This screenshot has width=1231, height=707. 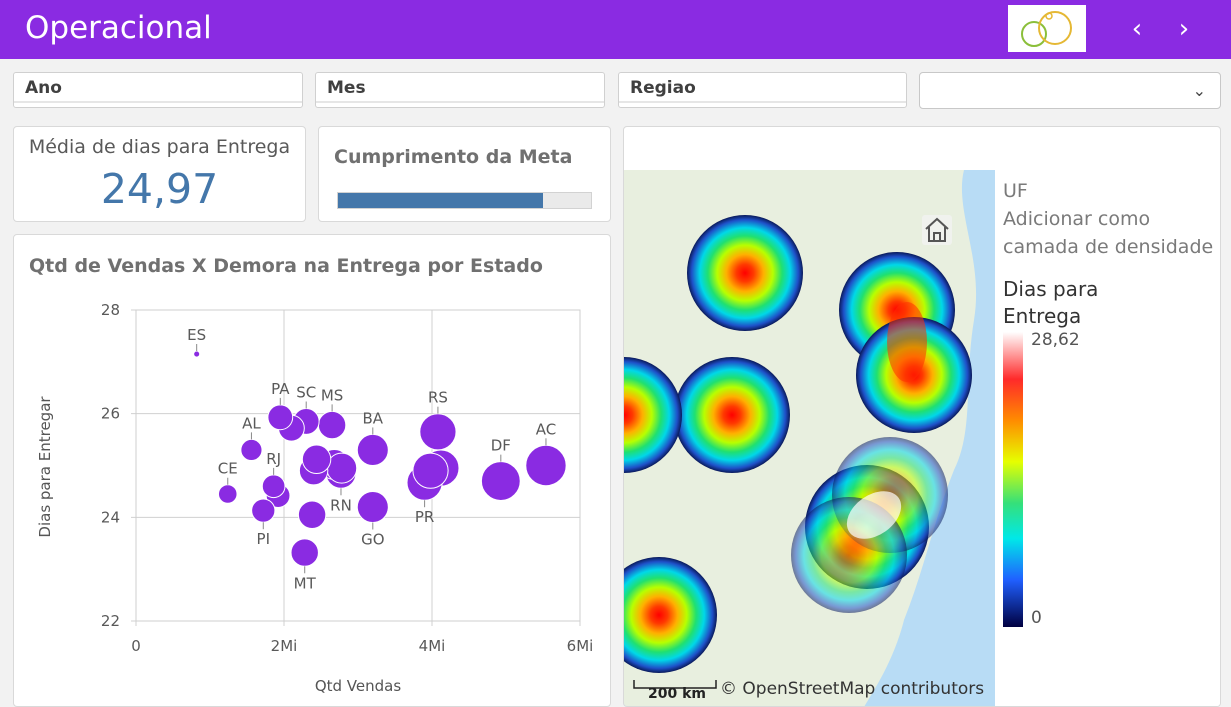 What do you see at coordinates (373, 418) in the screenshot?
I see `point-label: BA` at bounding box center [373, 418].